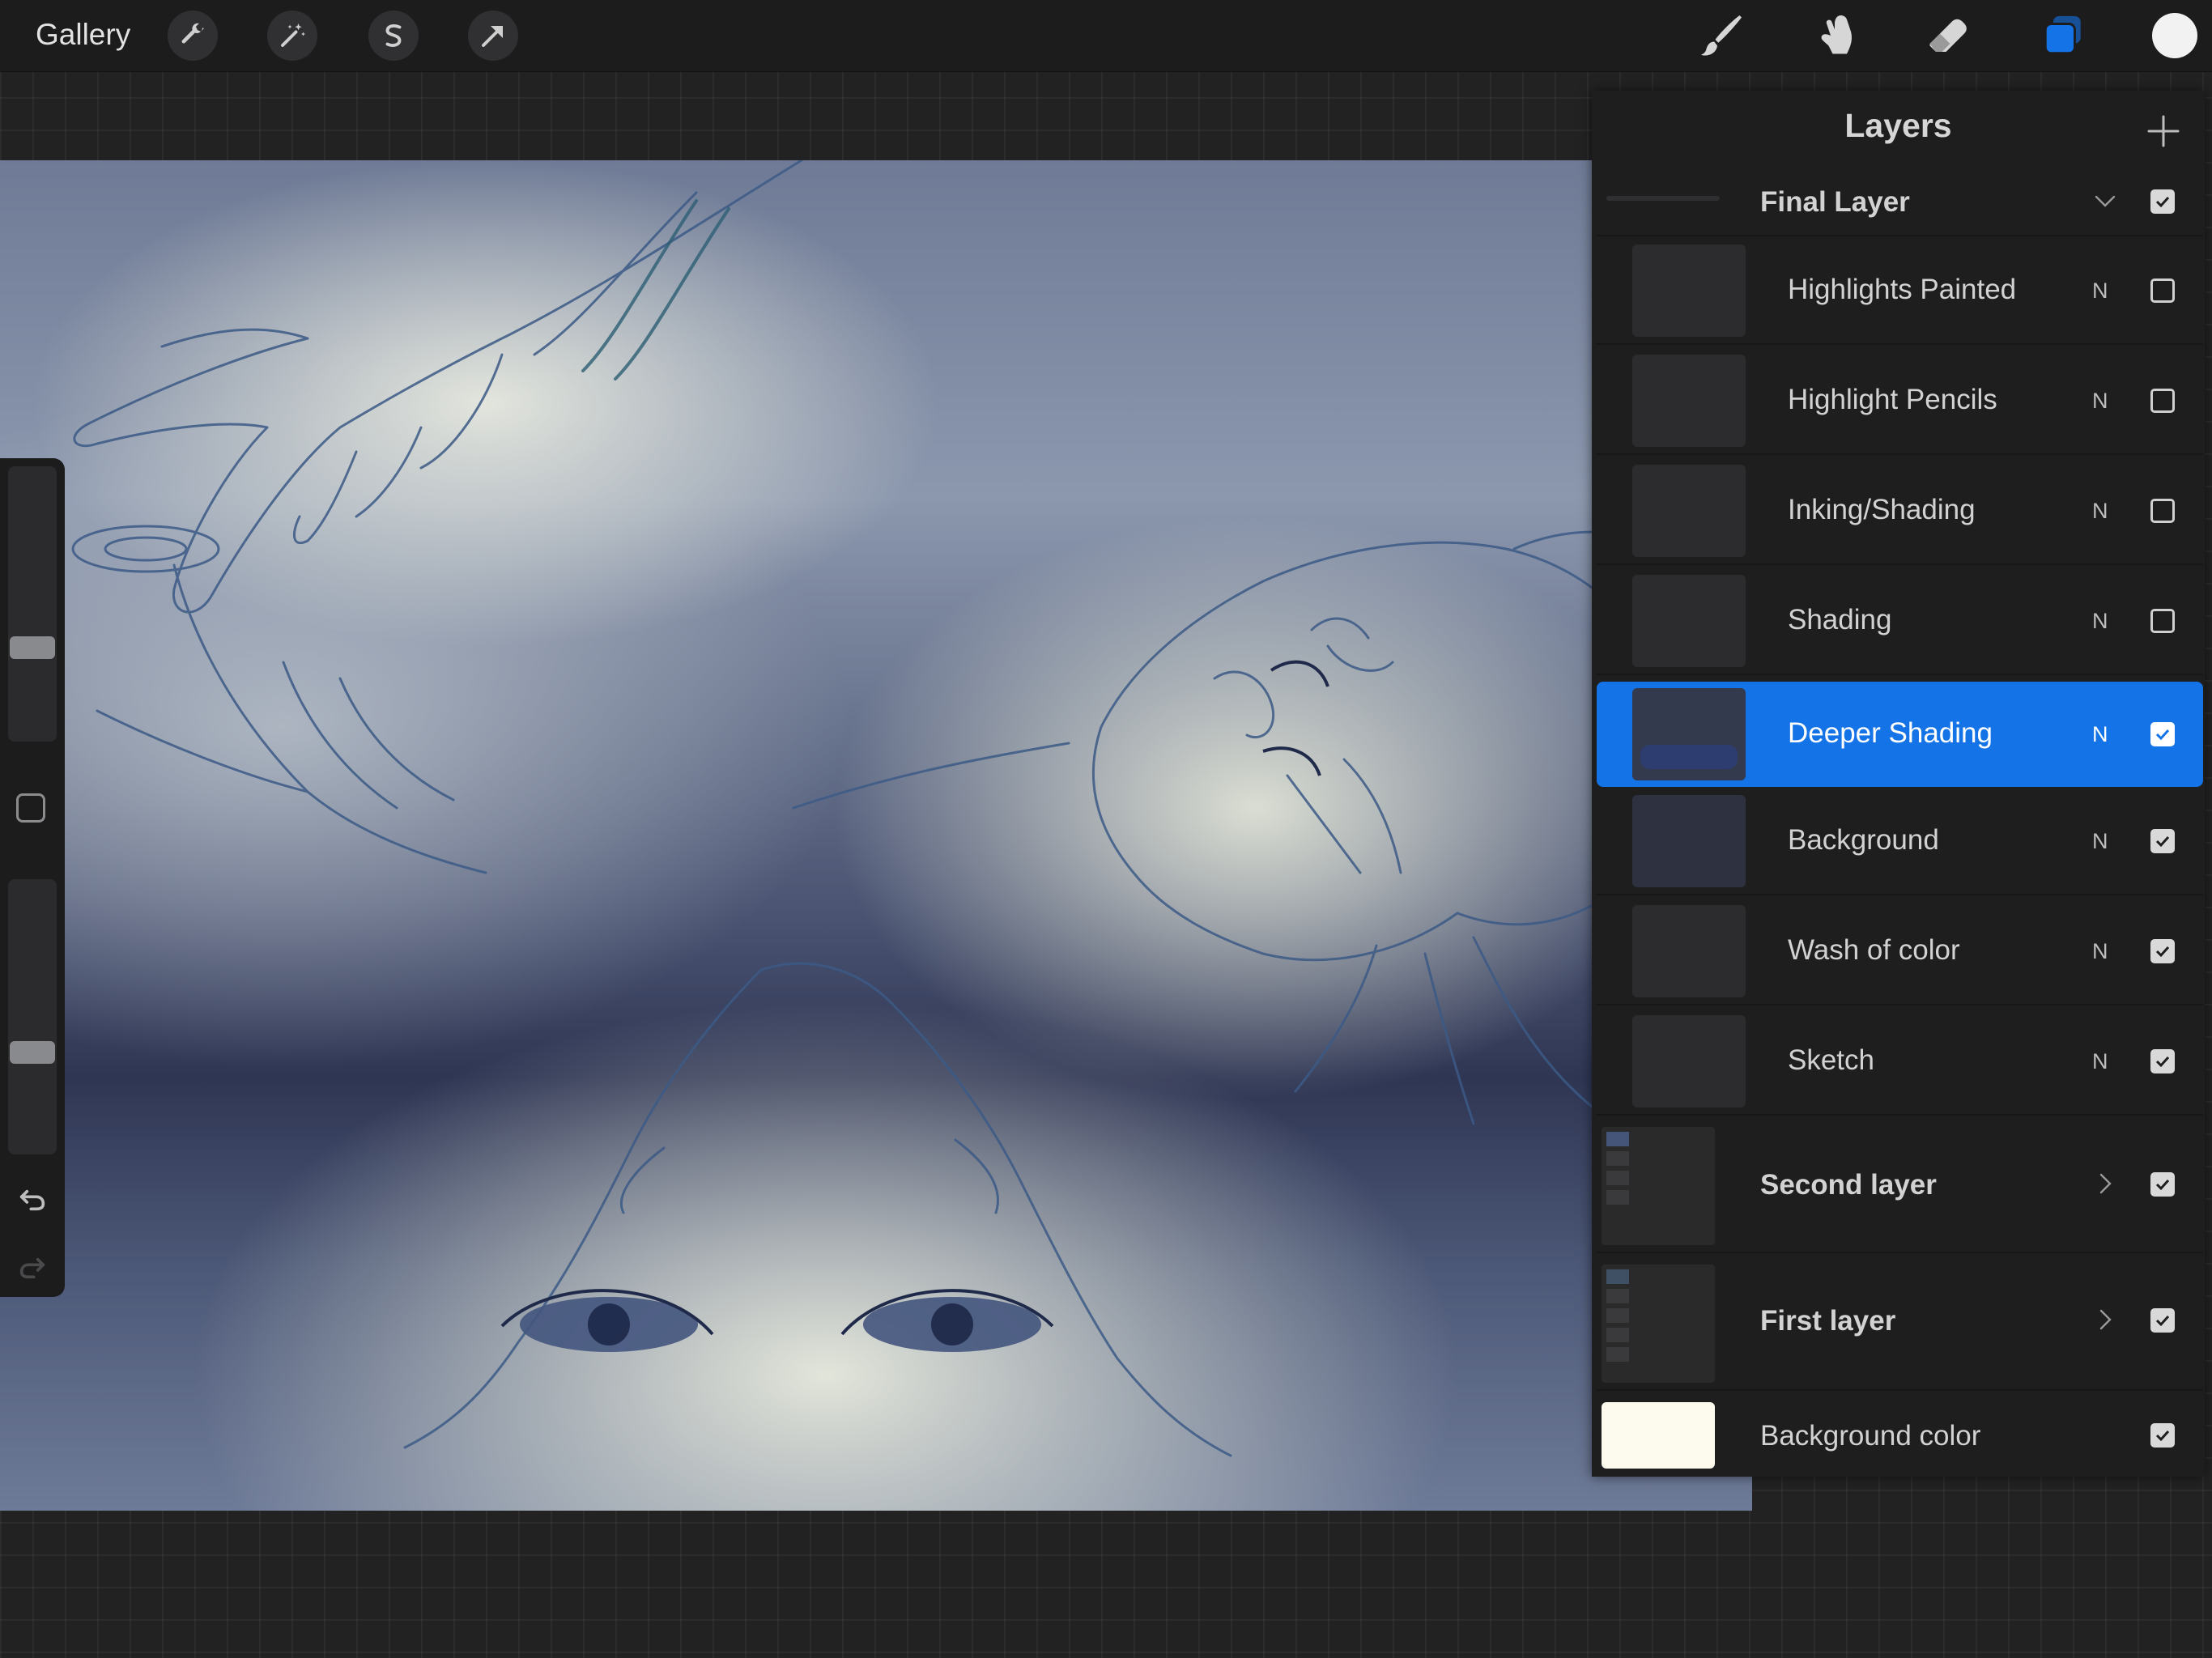 Image resolution: width=2212 pixels, height=1658 pixels. I want to click on plus-icon, so click(2164, 131).